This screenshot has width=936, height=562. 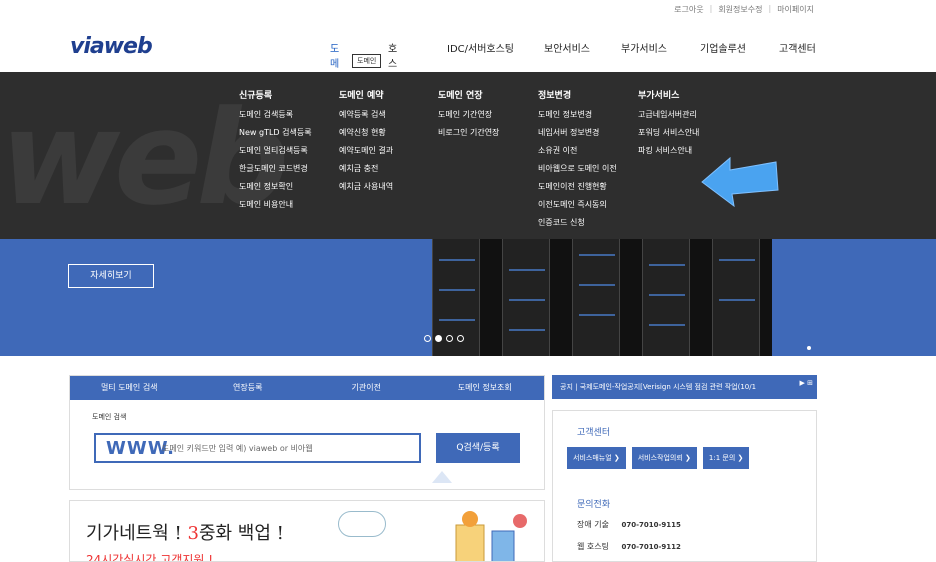 I want to click on promo-headline: 기가네트웍 ! 3중화 백업 !, so click(x=185, y=532).